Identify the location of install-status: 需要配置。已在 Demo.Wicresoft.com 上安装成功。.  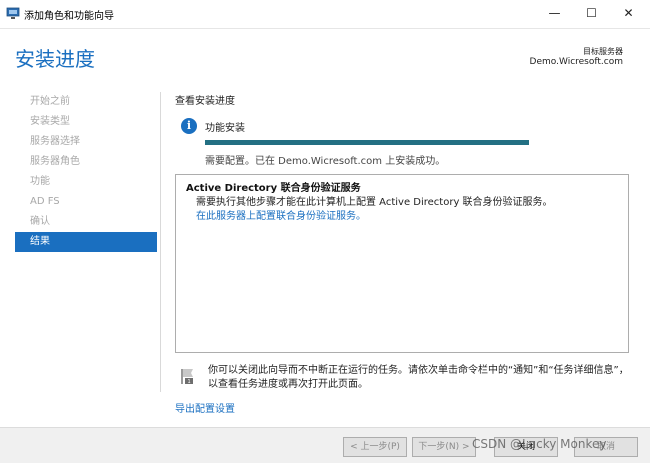
(325, 161).